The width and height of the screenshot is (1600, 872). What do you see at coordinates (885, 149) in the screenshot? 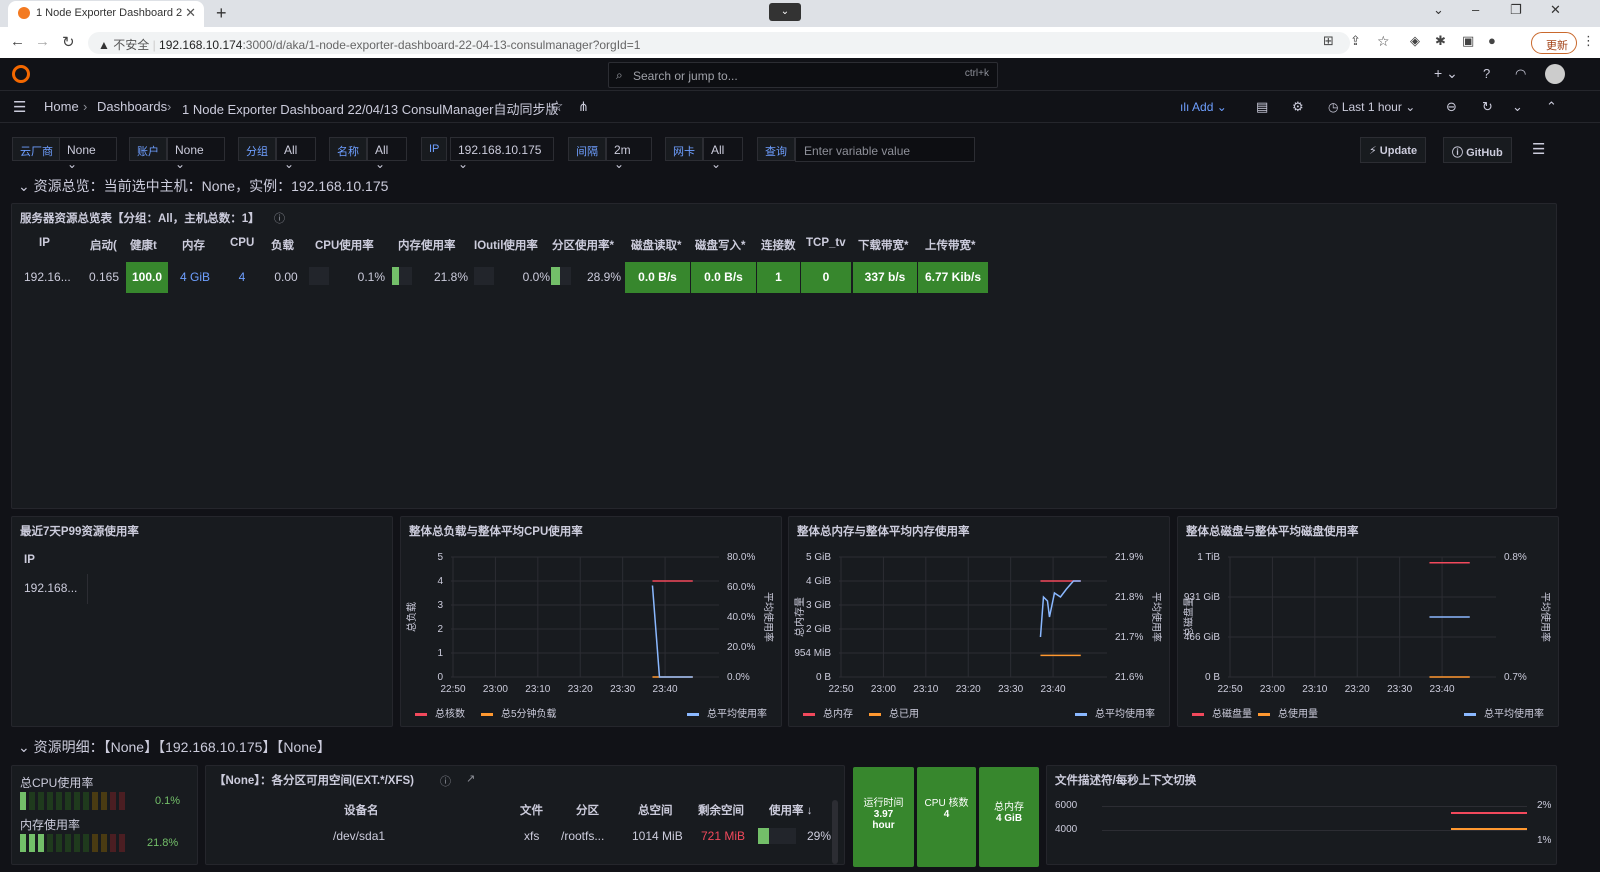
I see `var-query-input: Enter variable value` at bounding box center [885, 149].